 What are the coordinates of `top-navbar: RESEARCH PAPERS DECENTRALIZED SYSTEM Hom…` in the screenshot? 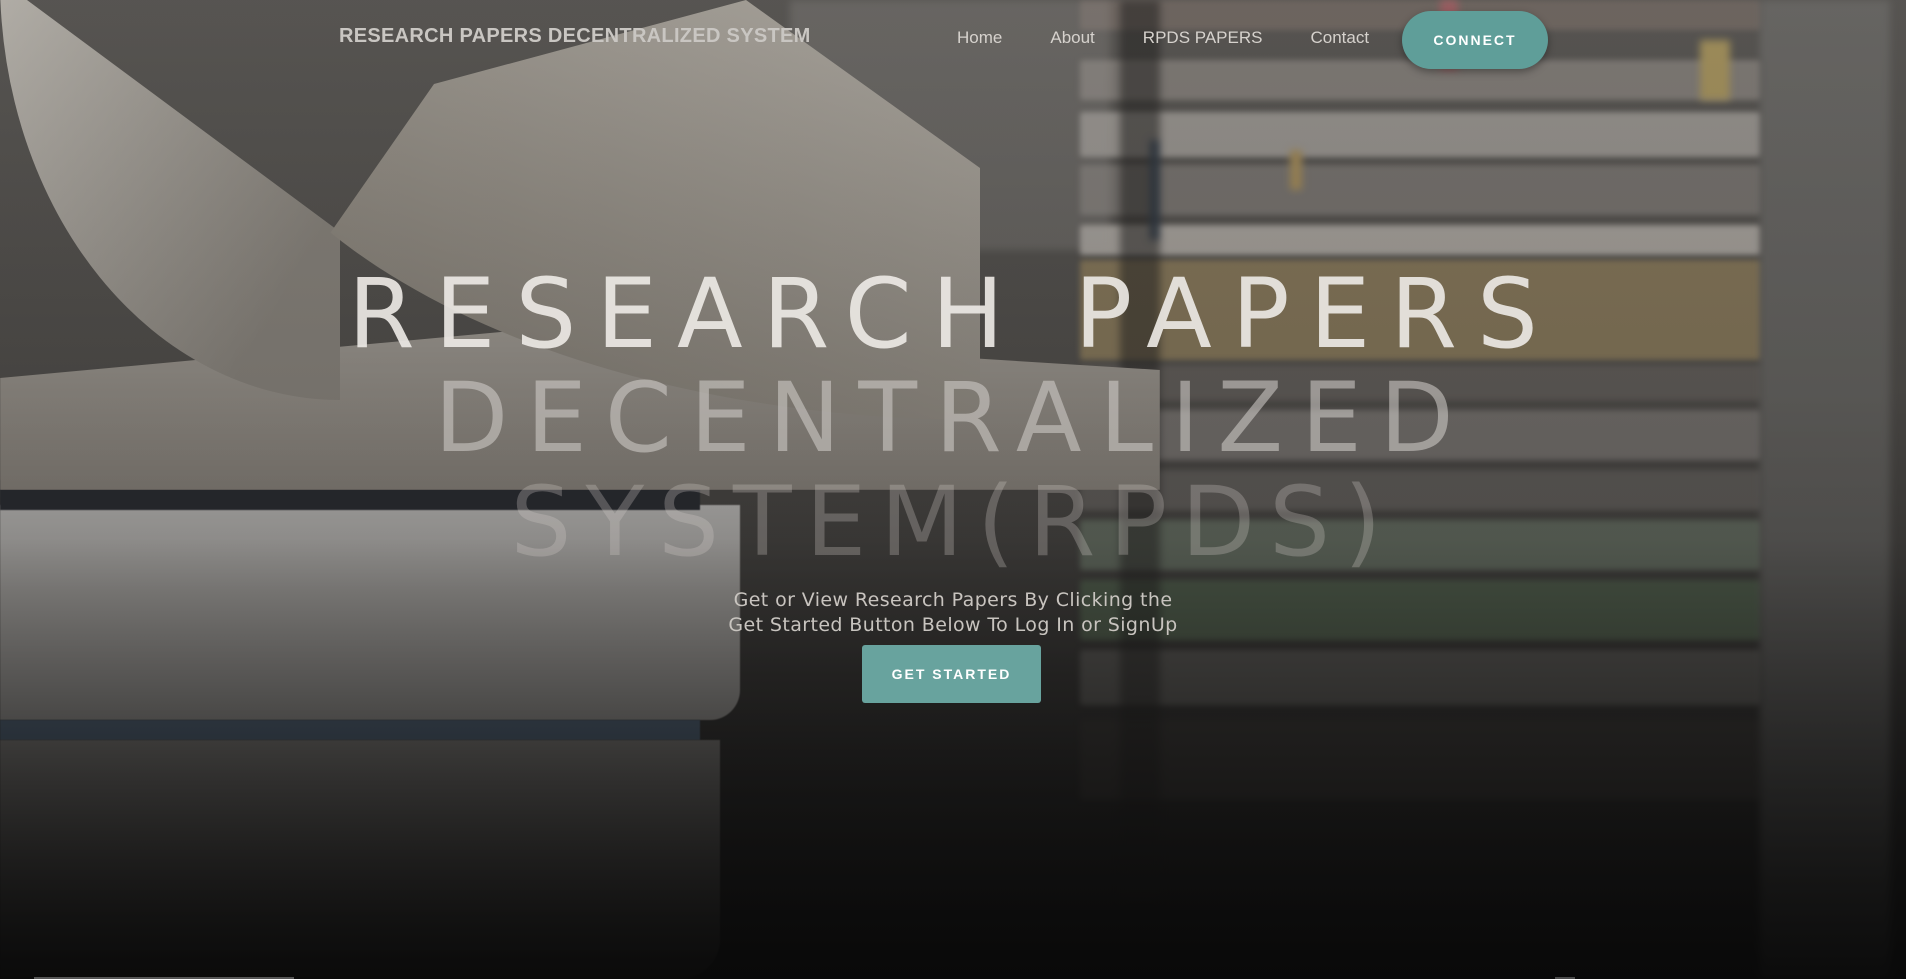 It's located at (953, 39).